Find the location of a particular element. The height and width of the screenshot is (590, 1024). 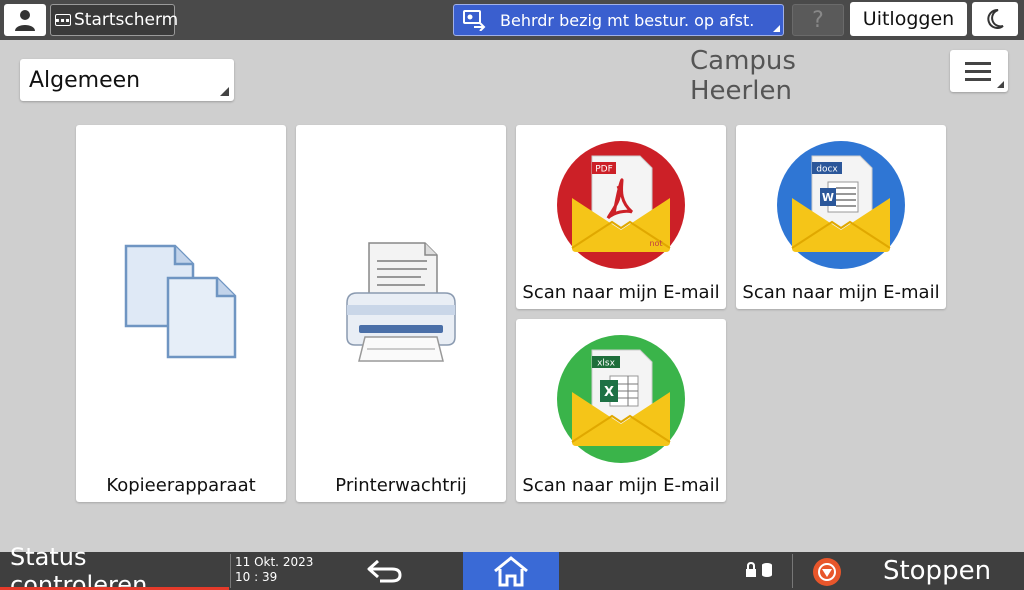

home-button is located at coordinates (511, 571).